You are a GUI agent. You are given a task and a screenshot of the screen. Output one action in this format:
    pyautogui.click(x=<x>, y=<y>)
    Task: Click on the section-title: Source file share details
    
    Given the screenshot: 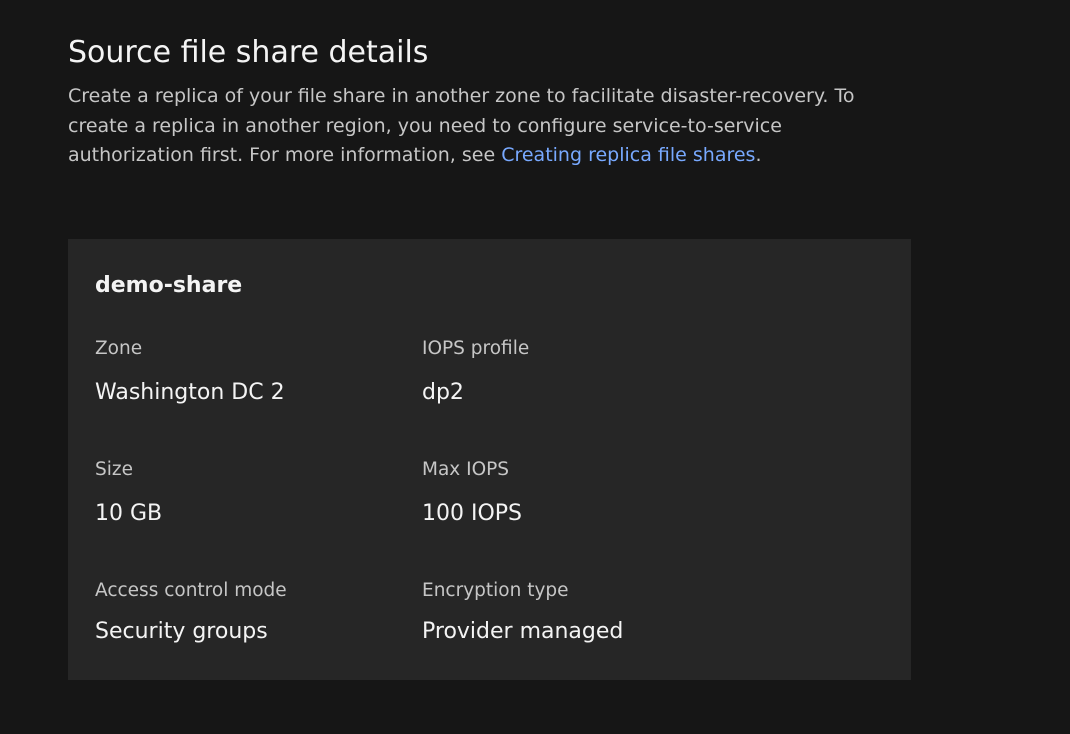 What is the action you would take?
    pyautogui.click(x=248, y=52)
    